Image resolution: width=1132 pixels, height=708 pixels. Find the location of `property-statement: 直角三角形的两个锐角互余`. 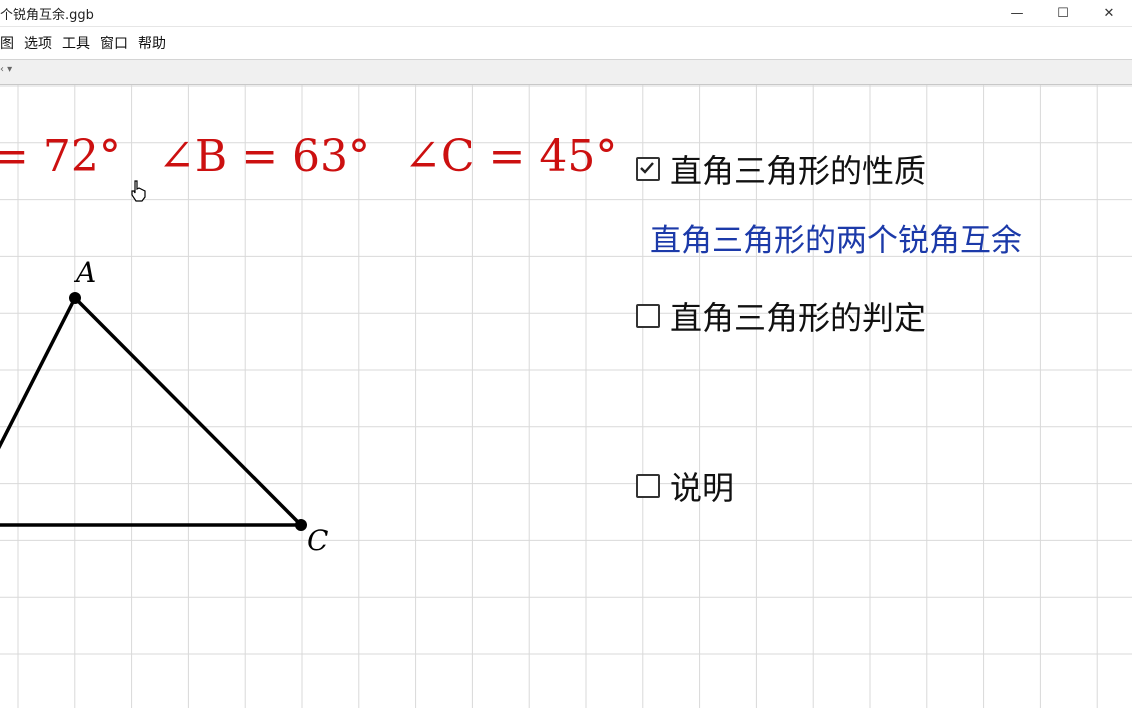

property-statement: 直角三角形的两个锐角互余 is located at coordinates (836, 241).